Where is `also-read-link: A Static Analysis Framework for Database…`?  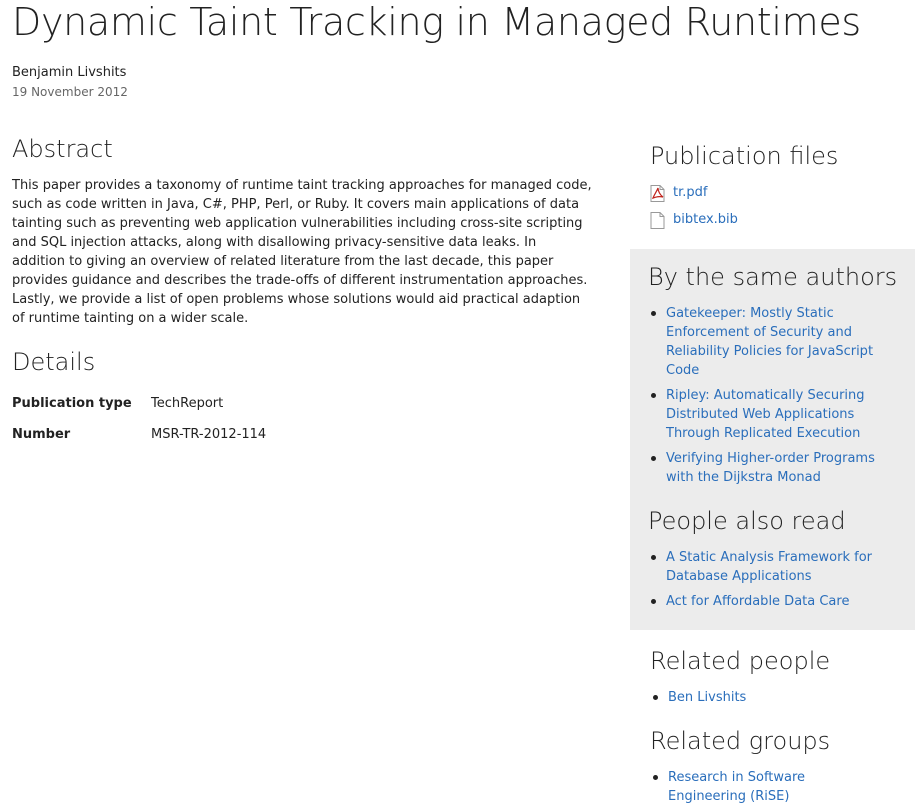
also-read-link: A Static Analysis Framework for Database… is located at coordinates (769, 567).